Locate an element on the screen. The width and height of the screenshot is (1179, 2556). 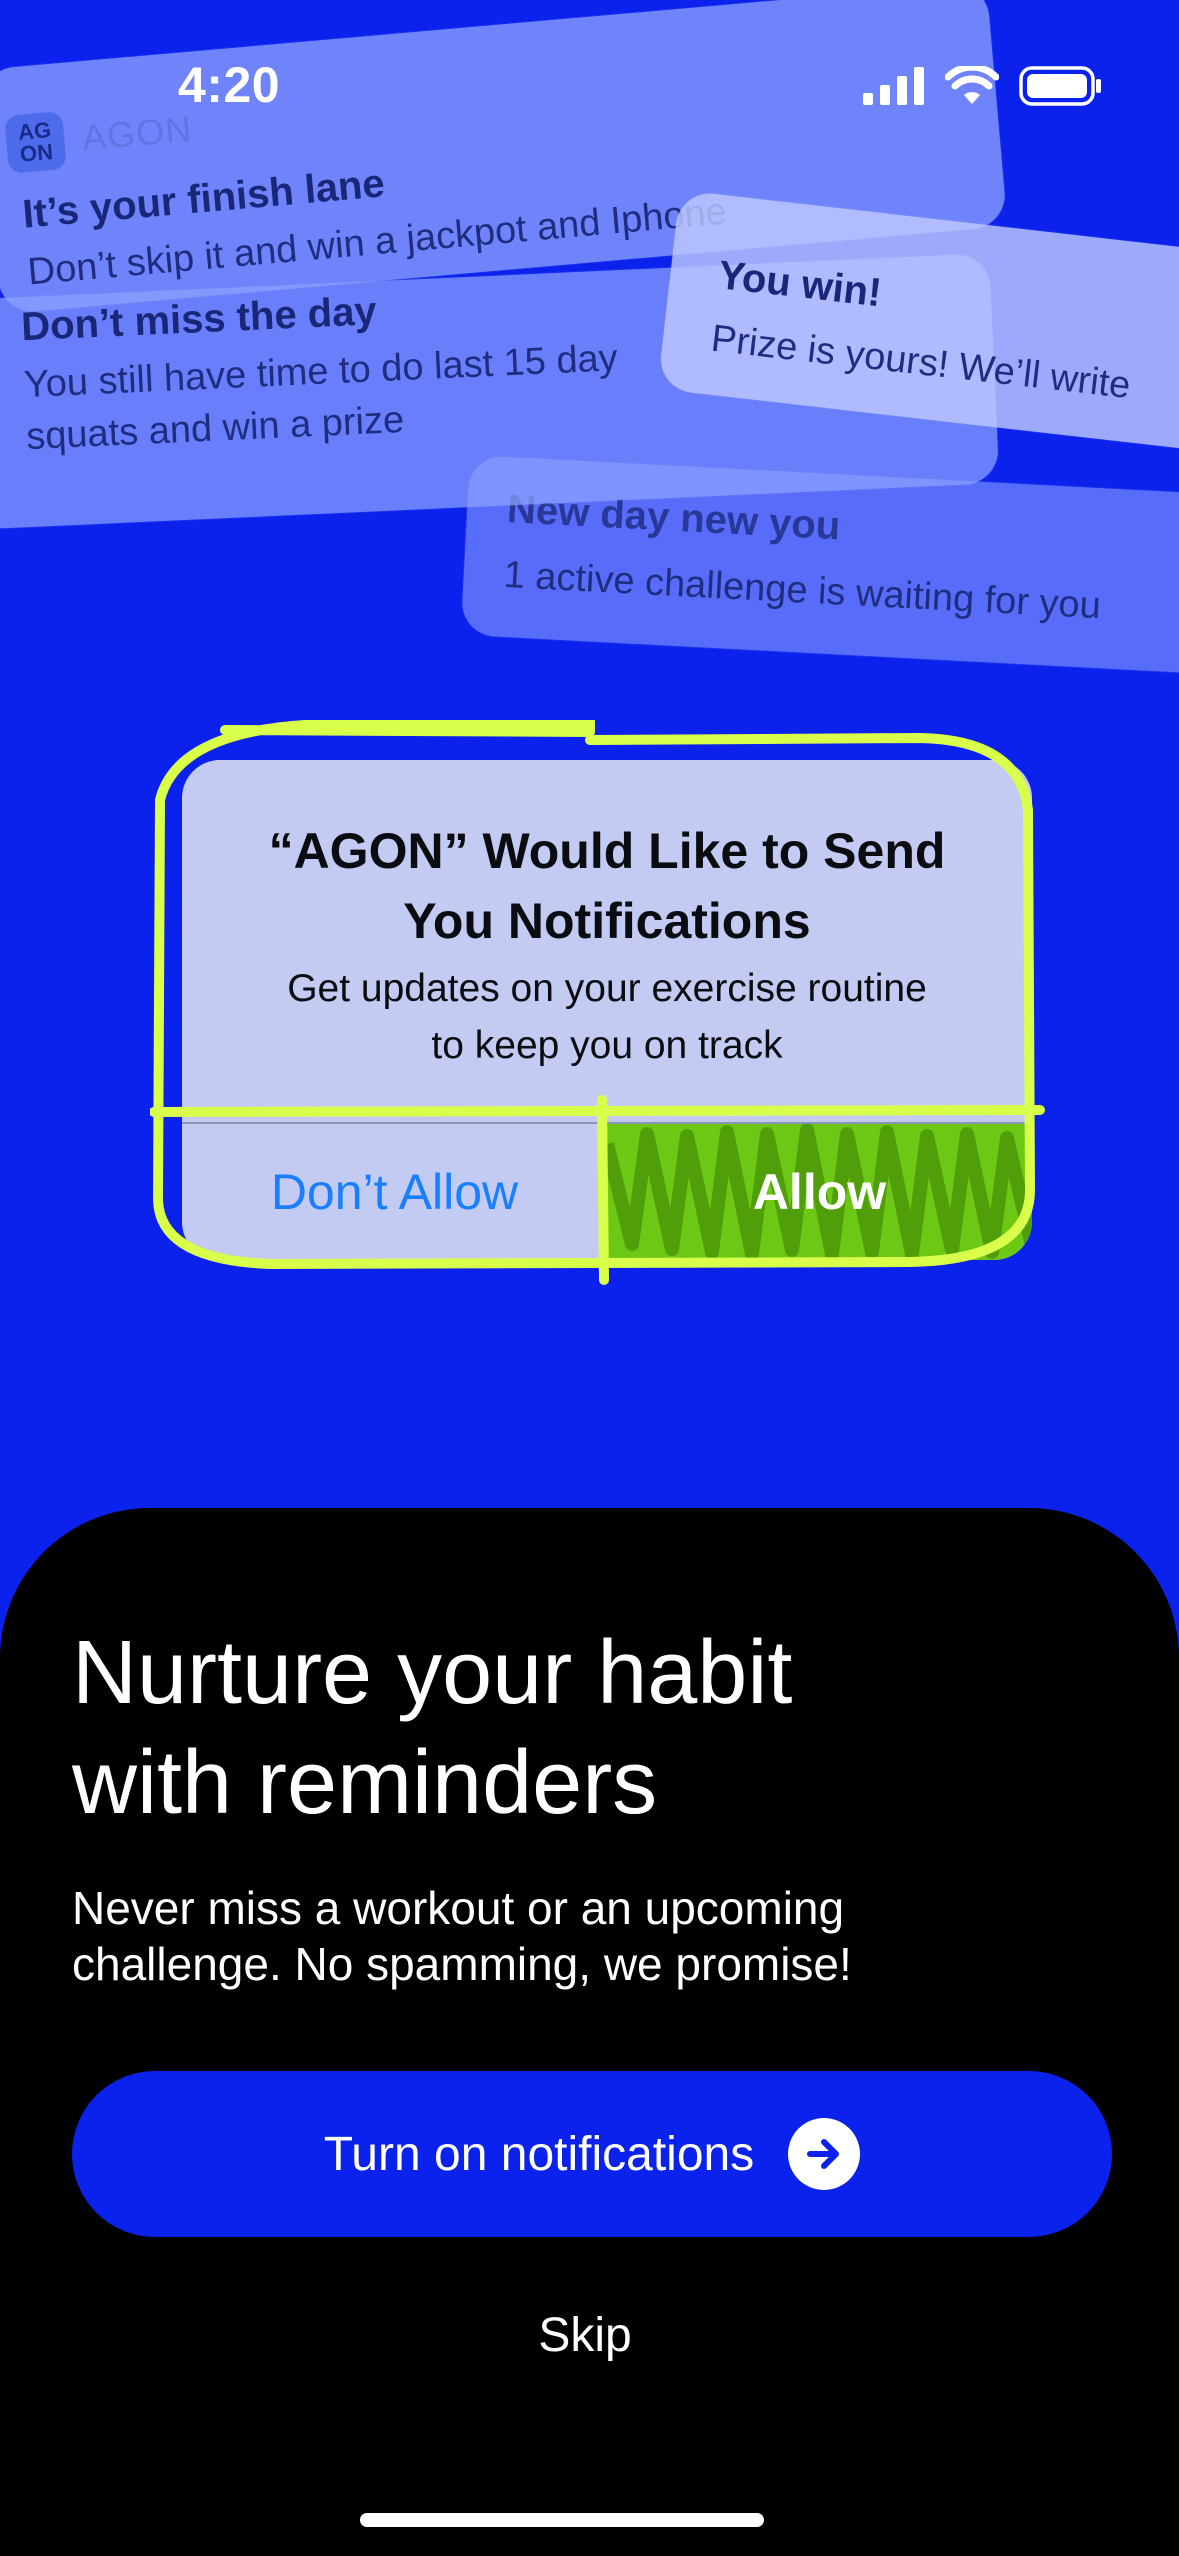
notification-body: 1 active challenge is waiting for you is located at coordinates (802, 590).